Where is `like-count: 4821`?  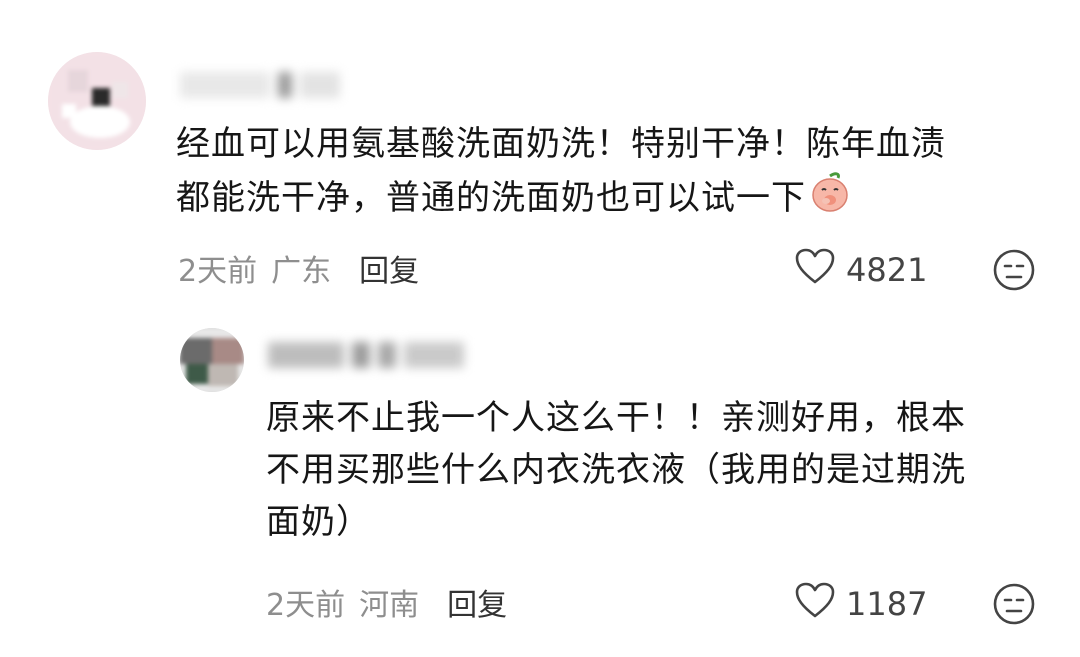
like-count: 4821 is located at coordinates (887, 270).